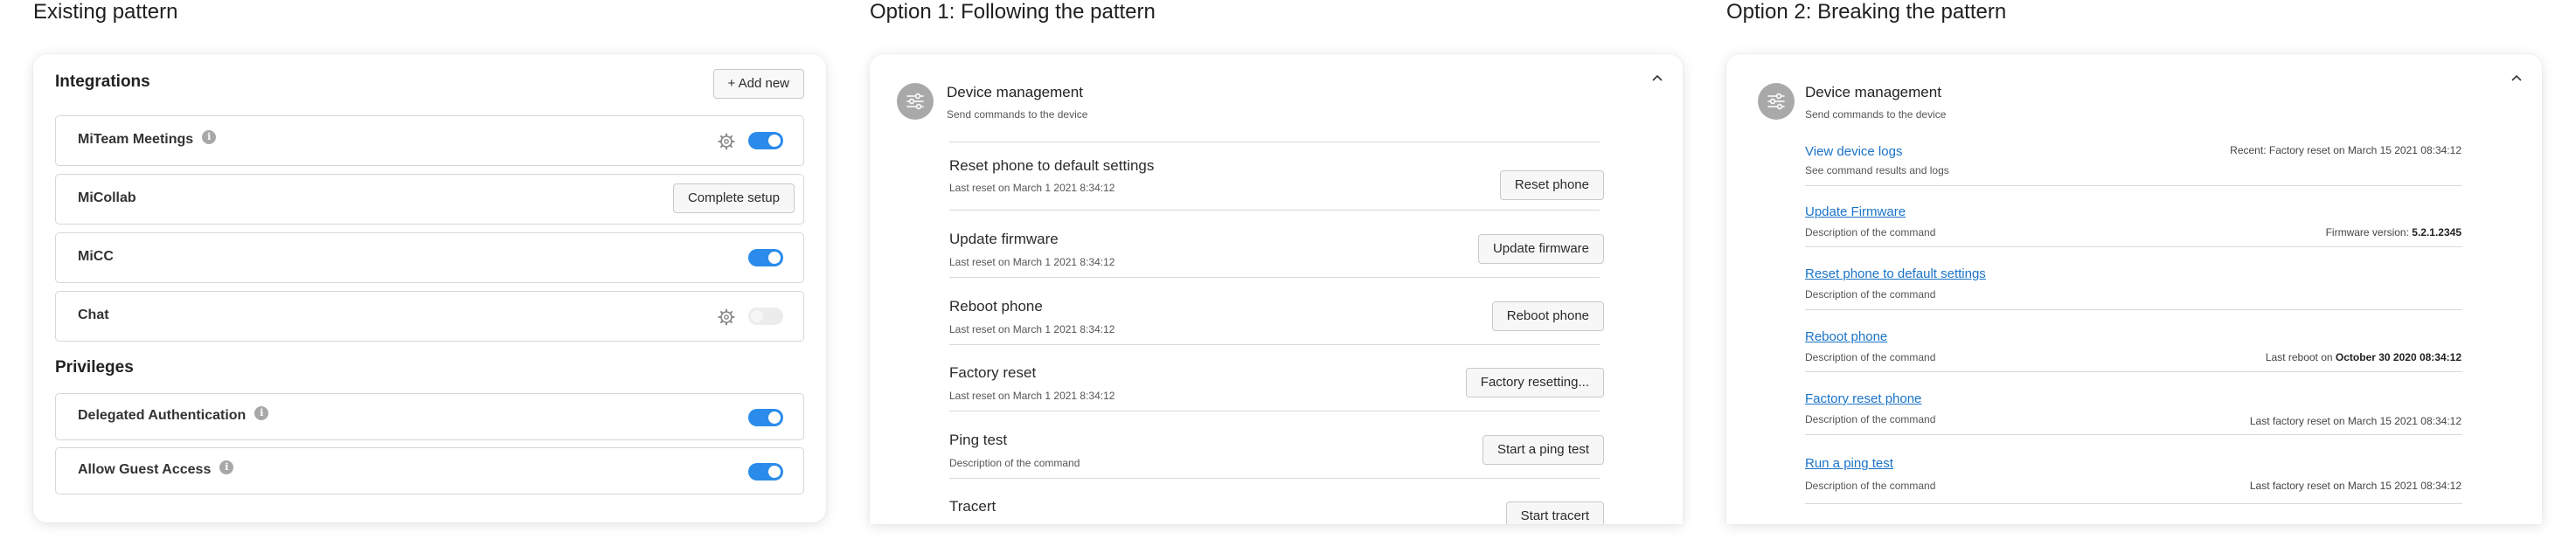  Describe the element at coordinates (766, 417) in the screenshot. I see `delegated-auth-toggle` at that location.